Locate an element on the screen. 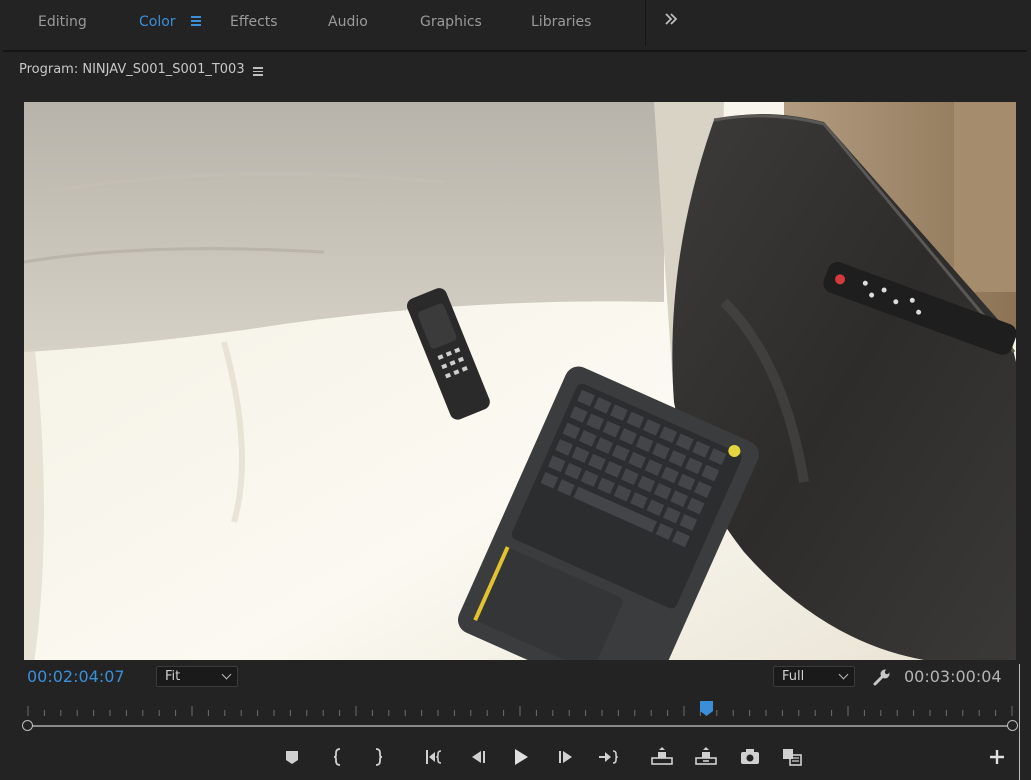  extract-icon is located at coordinates (706, 756).